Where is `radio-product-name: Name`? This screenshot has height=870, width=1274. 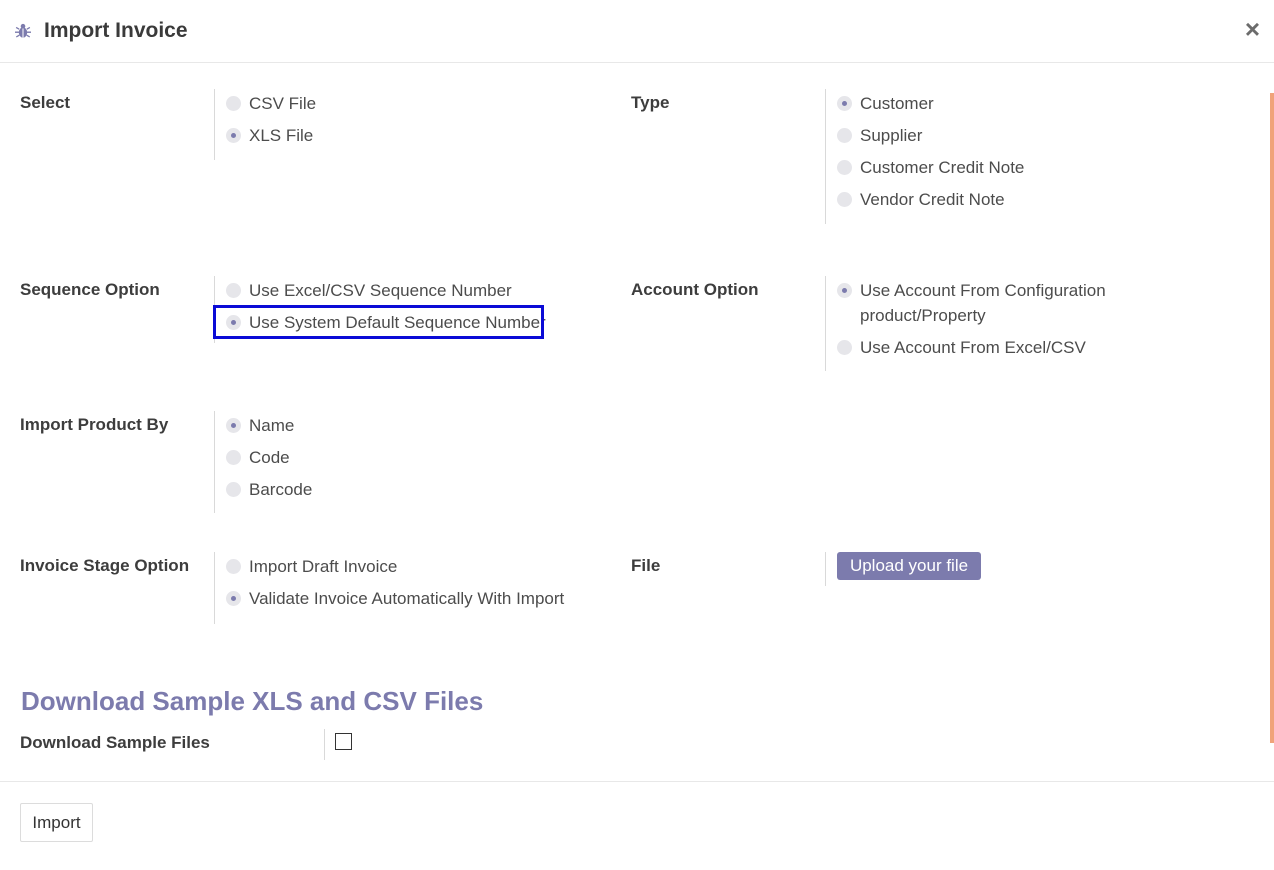
radio-product-name: Name is located at coordinates (260, 429).